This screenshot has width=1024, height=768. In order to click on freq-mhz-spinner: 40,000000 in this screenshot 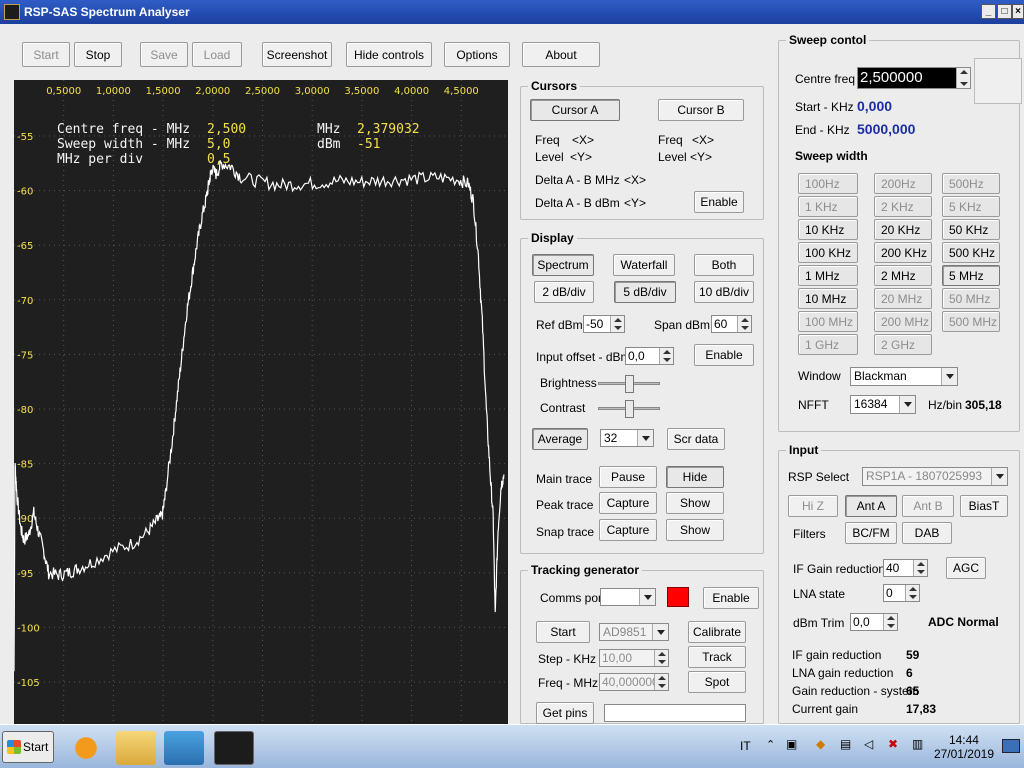, I will do `click(634, 682)`.